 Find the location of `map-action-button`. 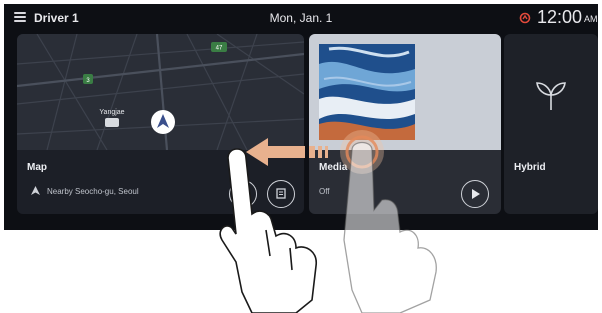

map-action-button is located at coordinates (243, 194).